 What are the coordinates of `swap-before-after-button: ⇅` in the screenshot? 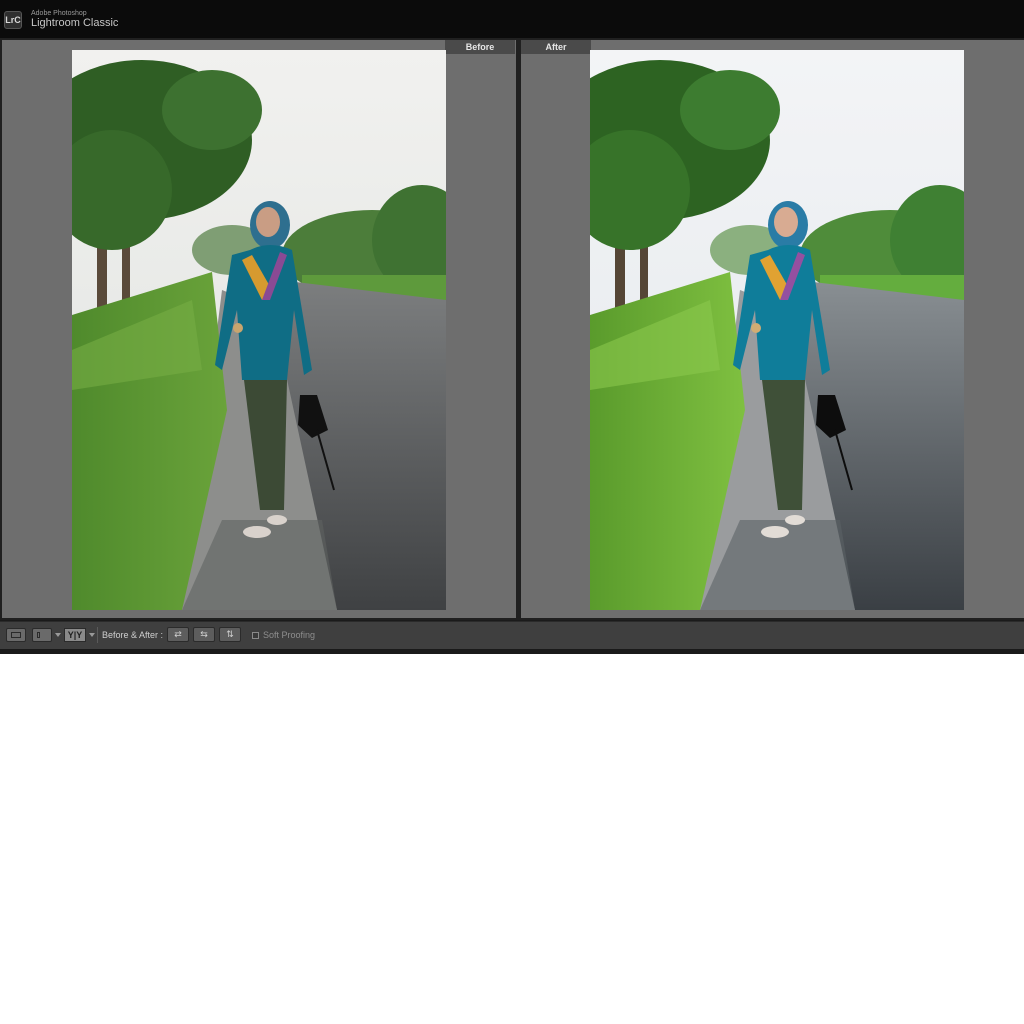 It's located at (230, 634).